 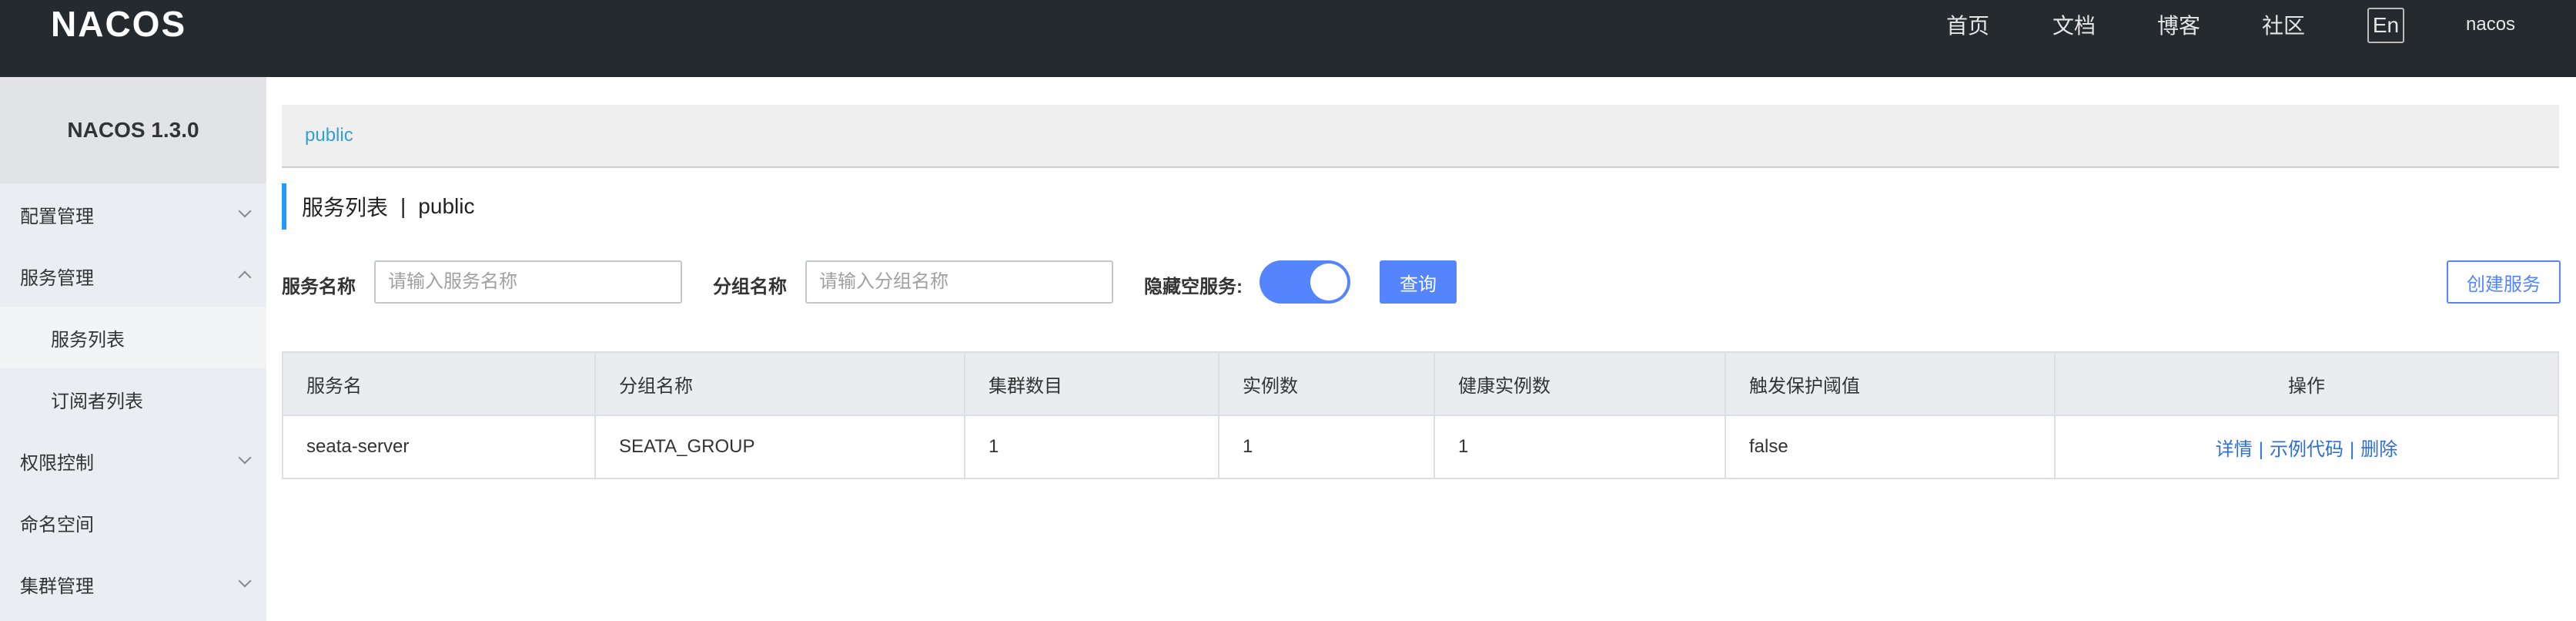 What do you see at coordinates (750, 287) in the screenshot?
I see `group-name-label: 分组名称` at bounding box center [750, 287].